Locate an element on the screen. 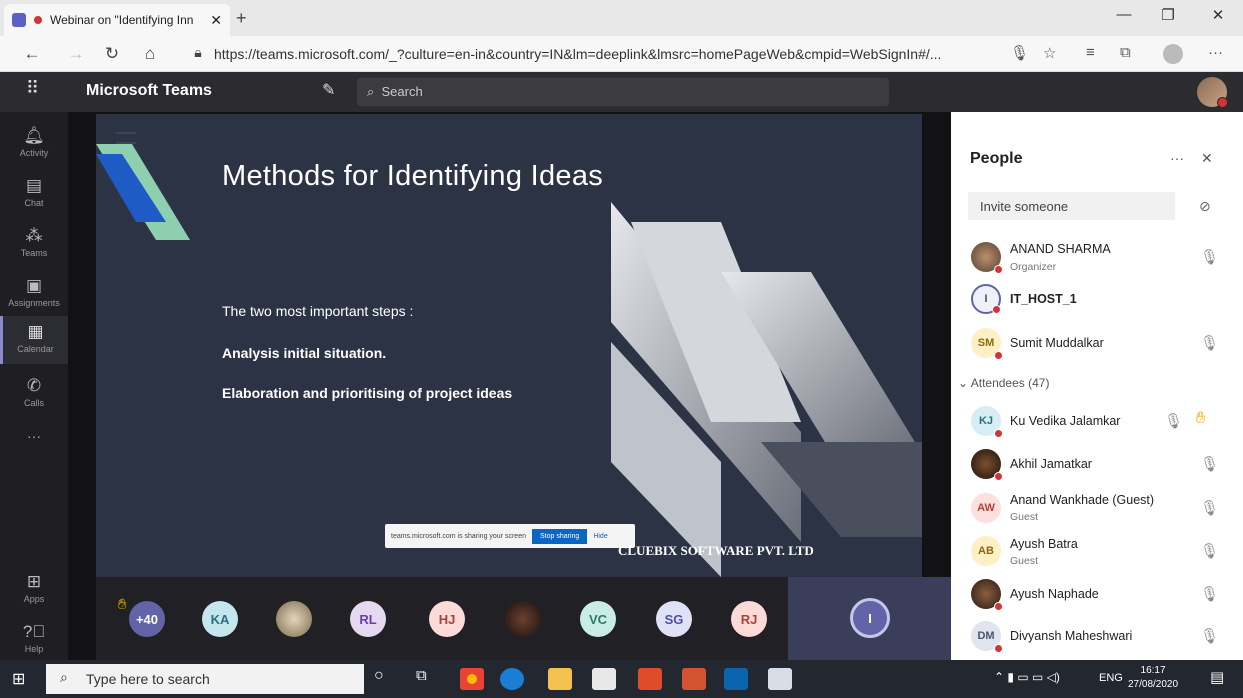 The height and width of the screenshot is (698, 1243). person-name: Akhil Jamatkar is located at coordinates (1051, 464).